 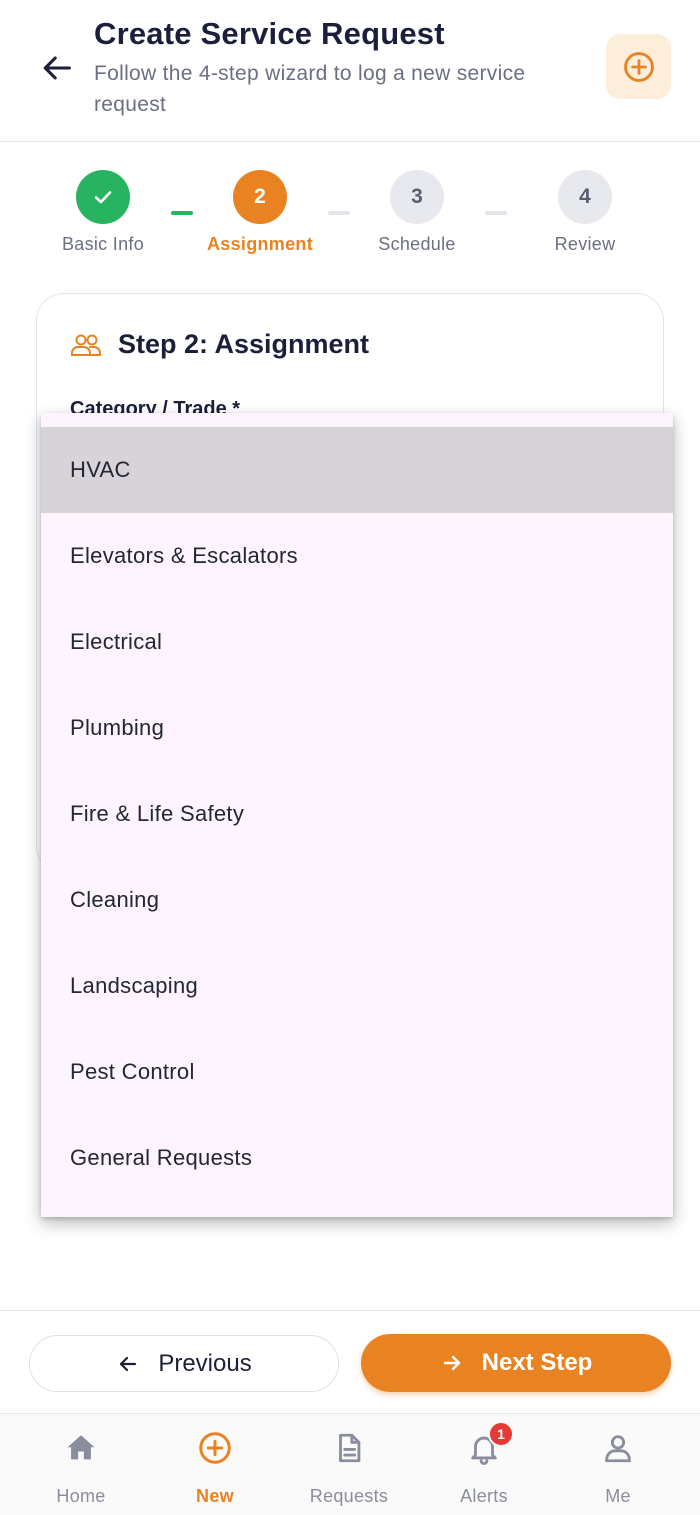 I want to click on nav-item-requests: Requests, so click(x=349, y=1467).